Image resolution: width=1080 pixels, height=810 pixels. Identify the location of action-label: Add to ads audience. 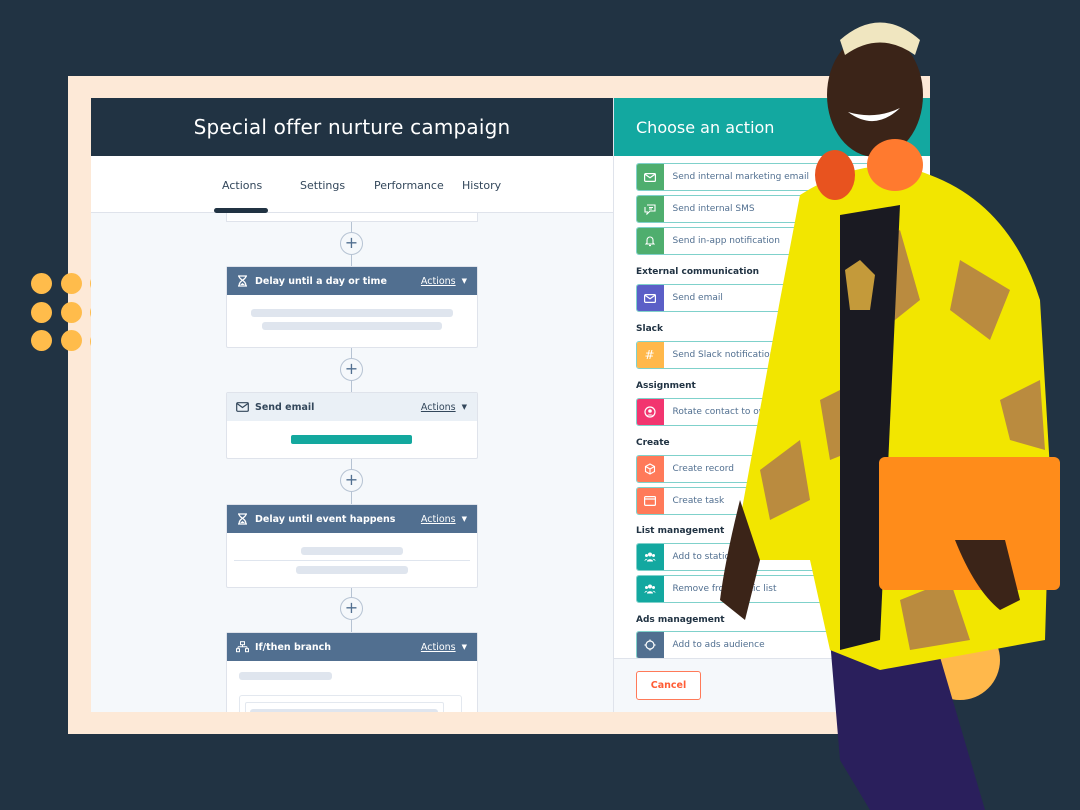
(718, 645).